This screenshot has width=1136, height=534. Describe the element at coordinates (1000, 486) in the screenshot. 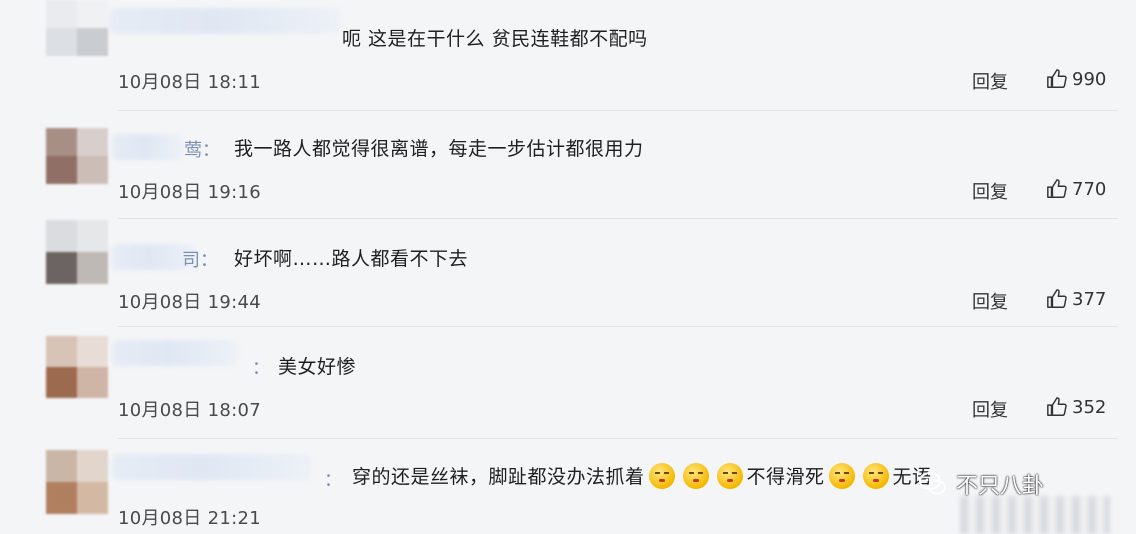

I see `watermark-text: 不只八卦` at that location.